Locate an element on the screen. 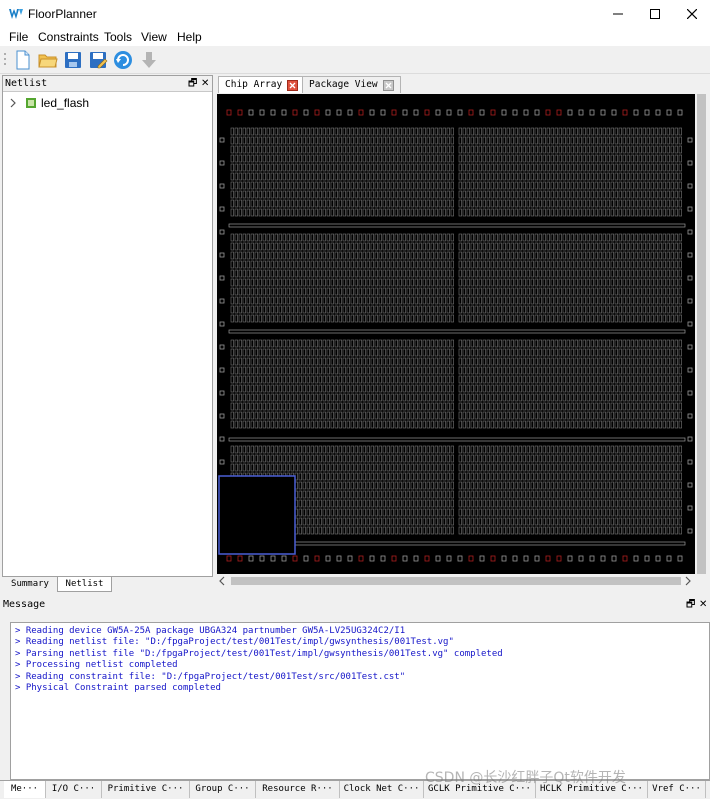 The height and width of the screenshot is (799, 710). vertical-scrollbar is located at coordinates (701, 334).